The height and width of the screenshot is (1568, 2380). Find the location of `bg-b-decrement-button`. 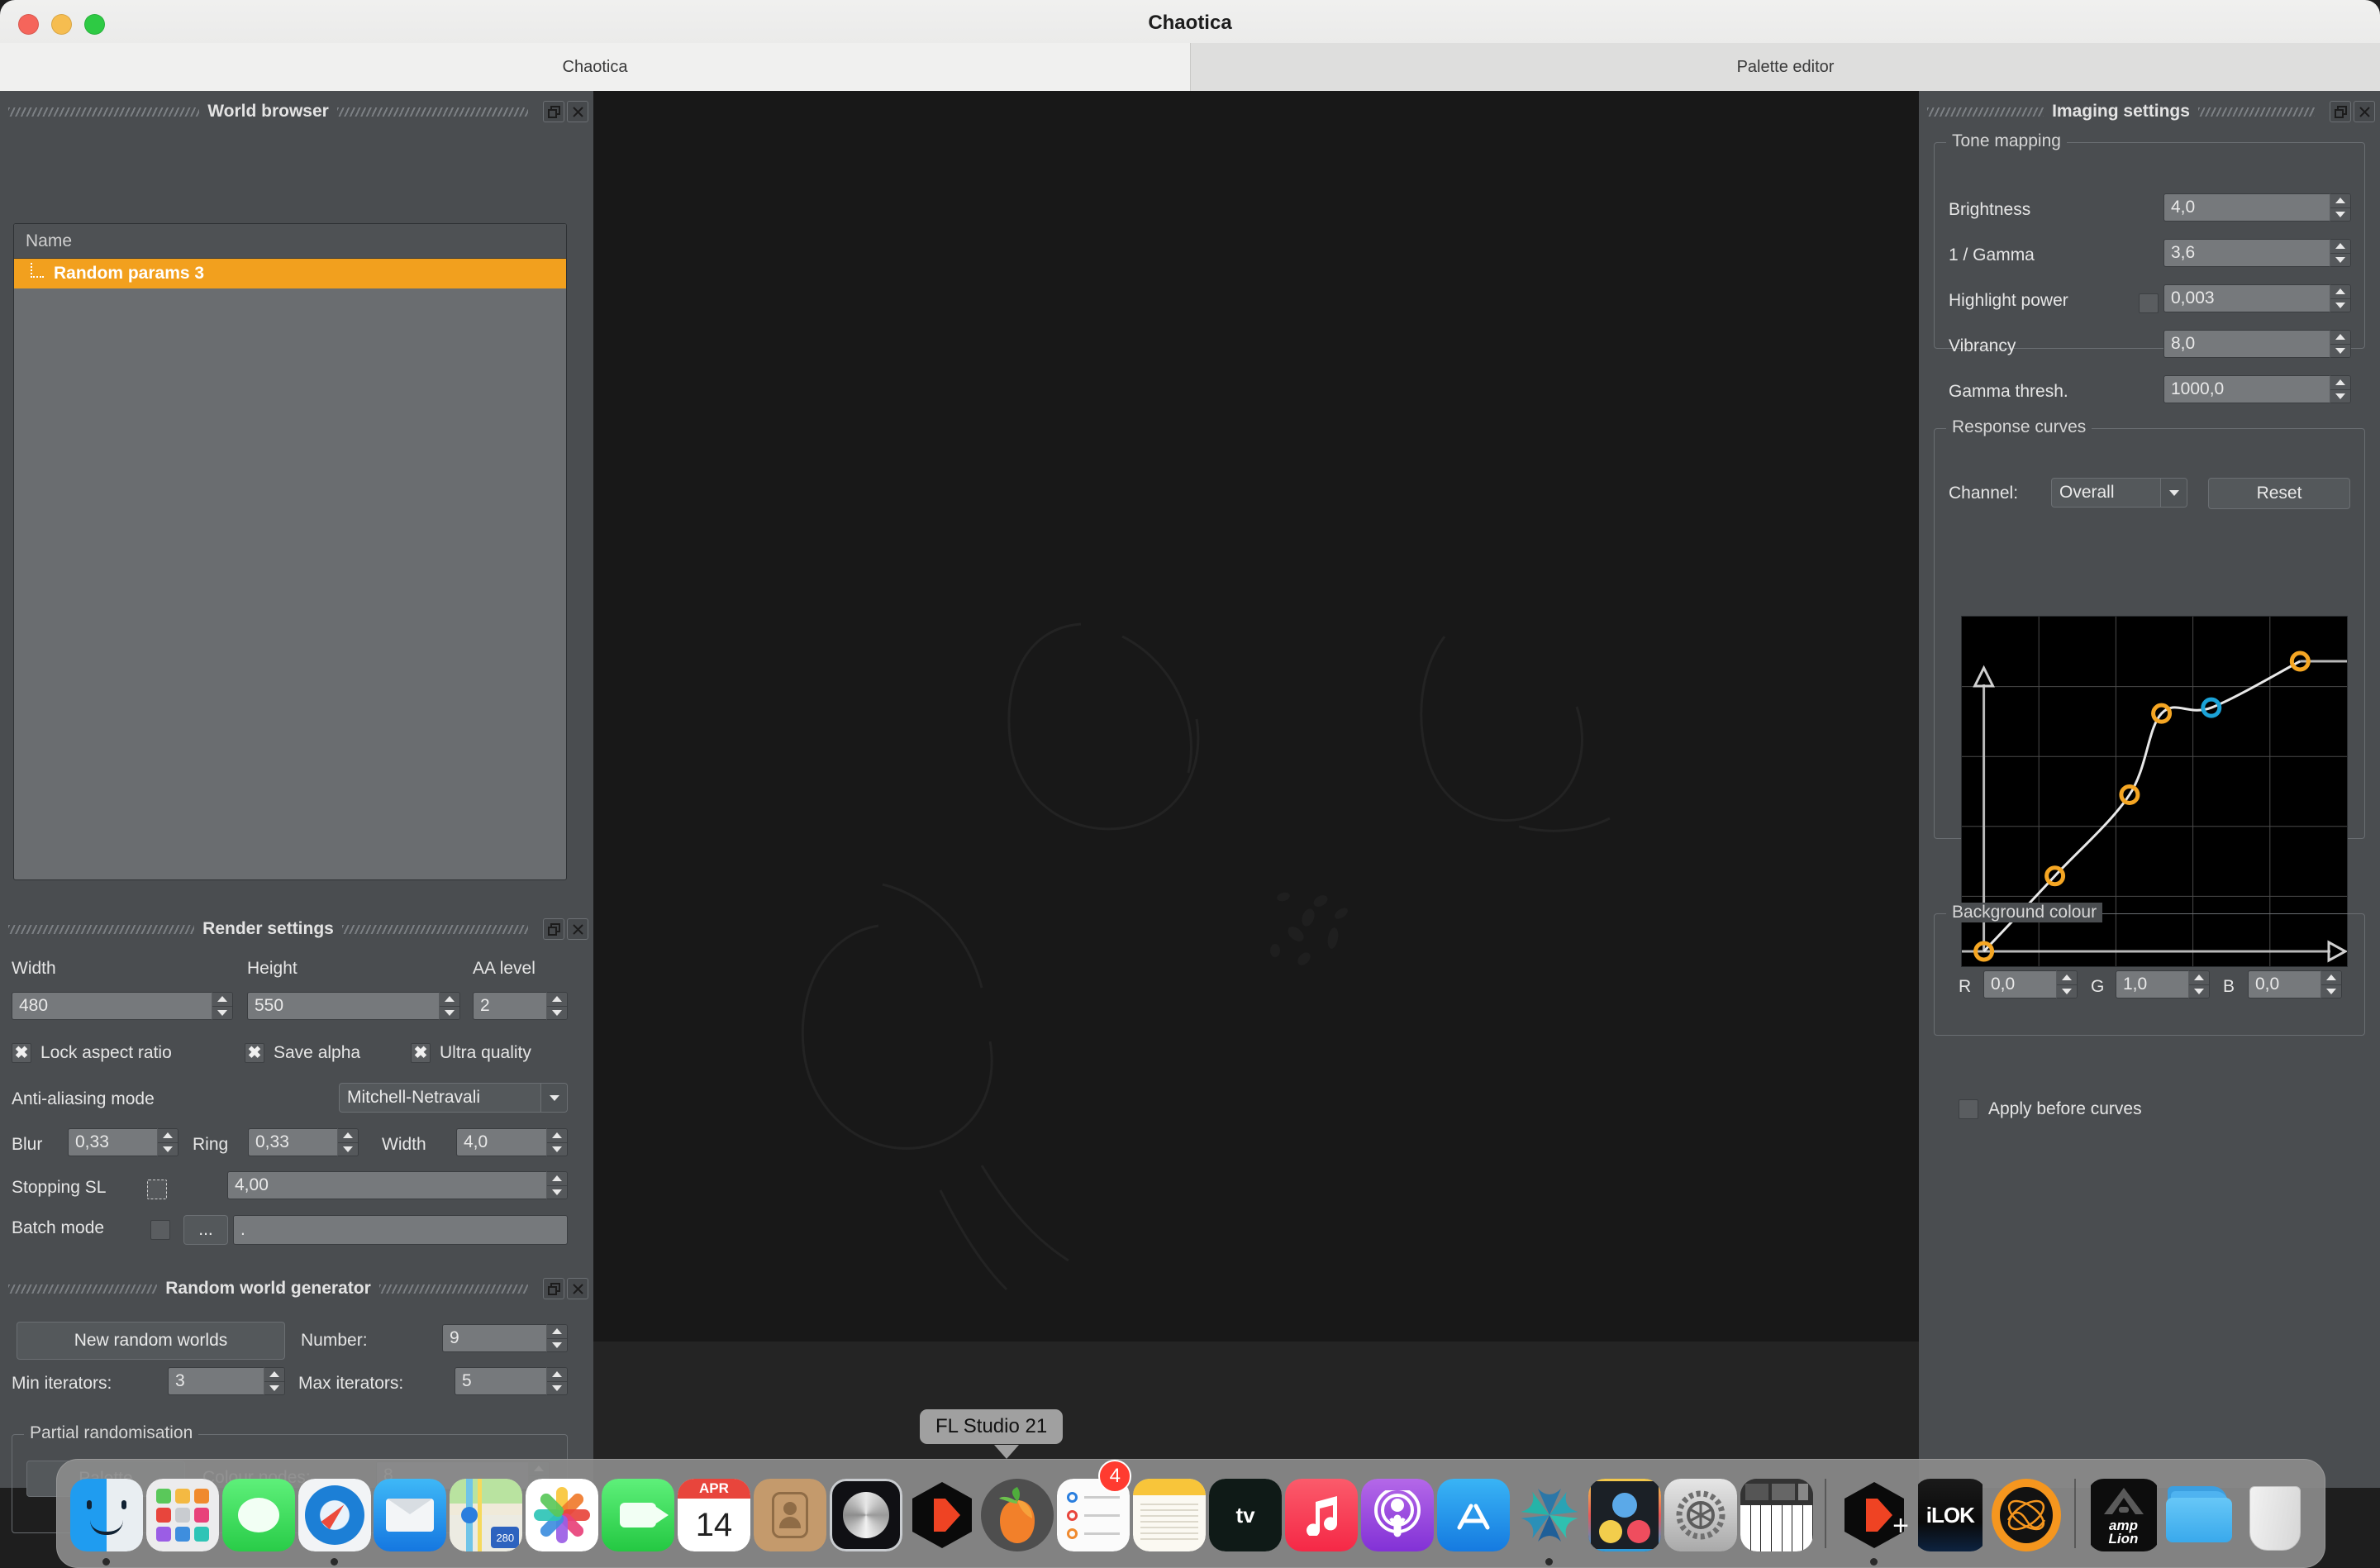

bg-b-decrement-button is located at coordinates (2331, 991).